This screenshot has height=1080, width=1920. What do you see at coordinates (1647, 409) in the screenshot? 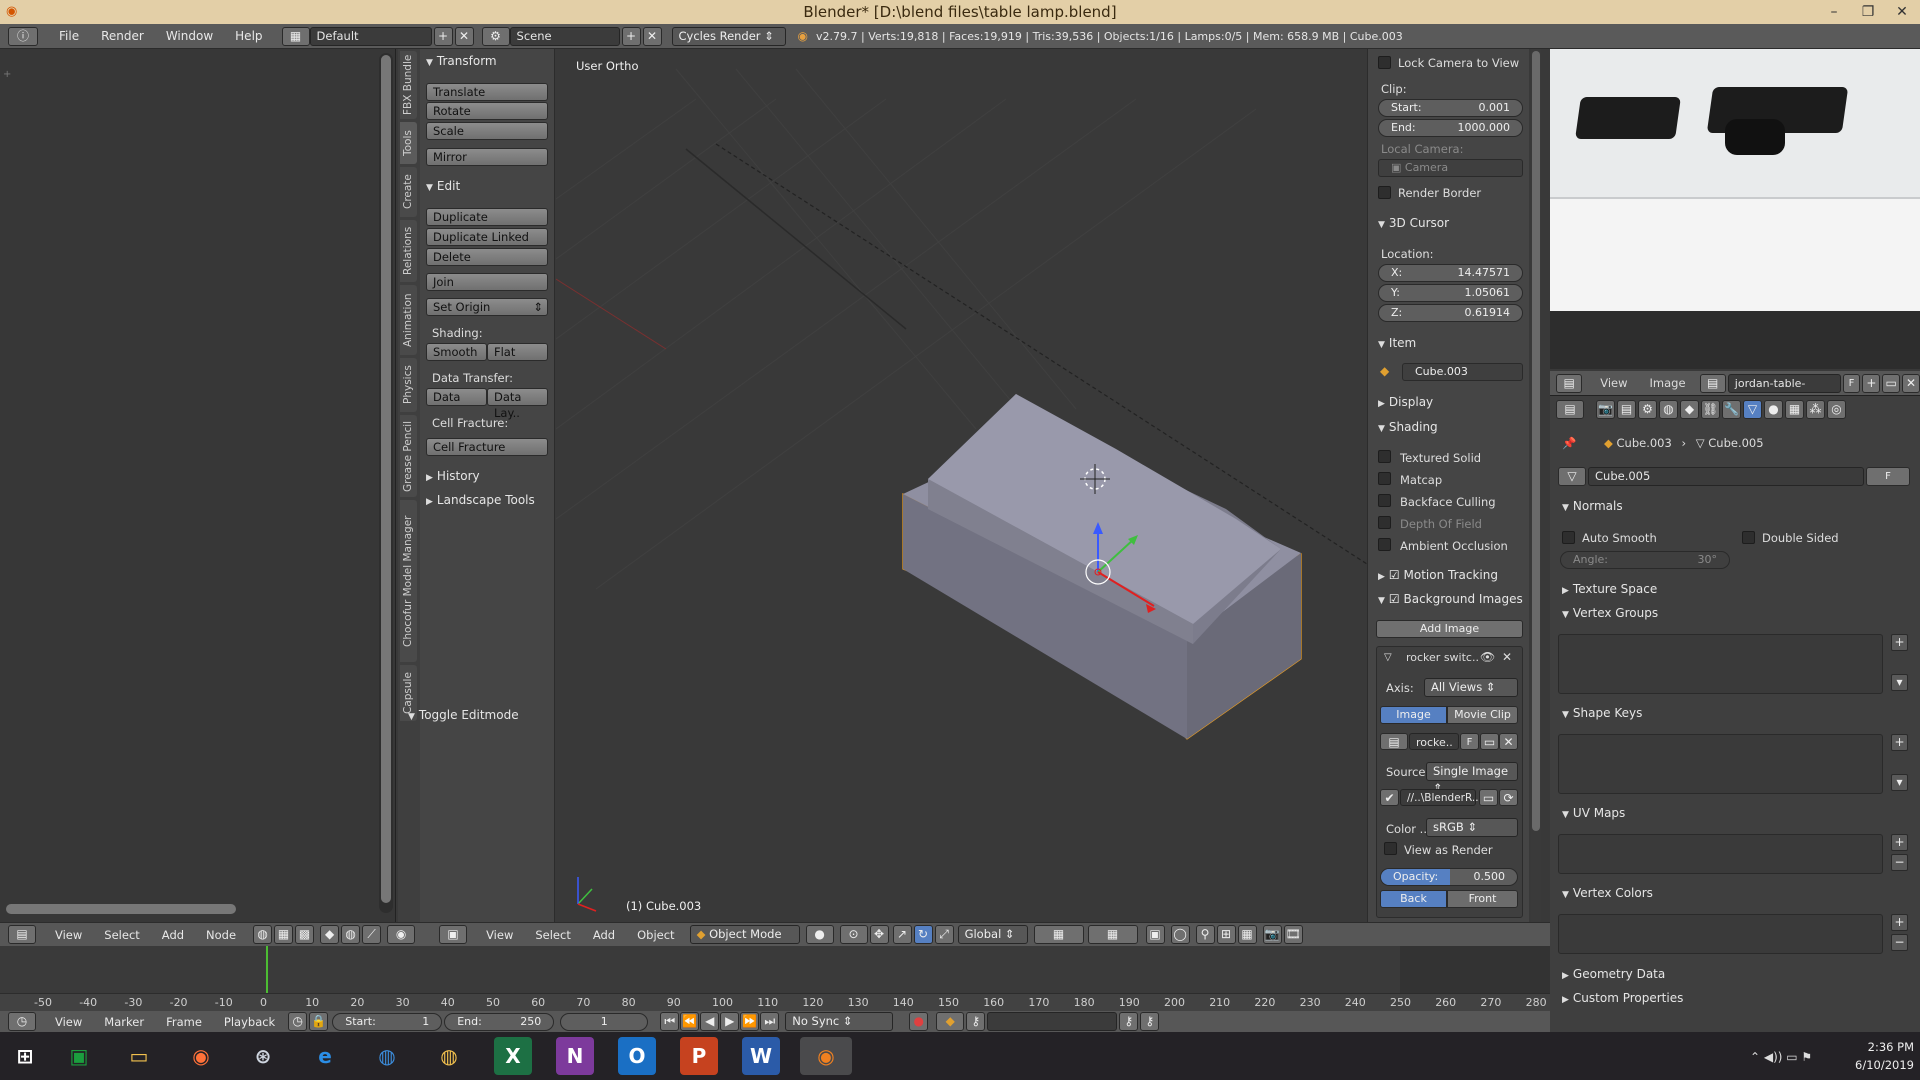
I see `scene-tab-icon: ⚙` at bounding box center [1647, 409].